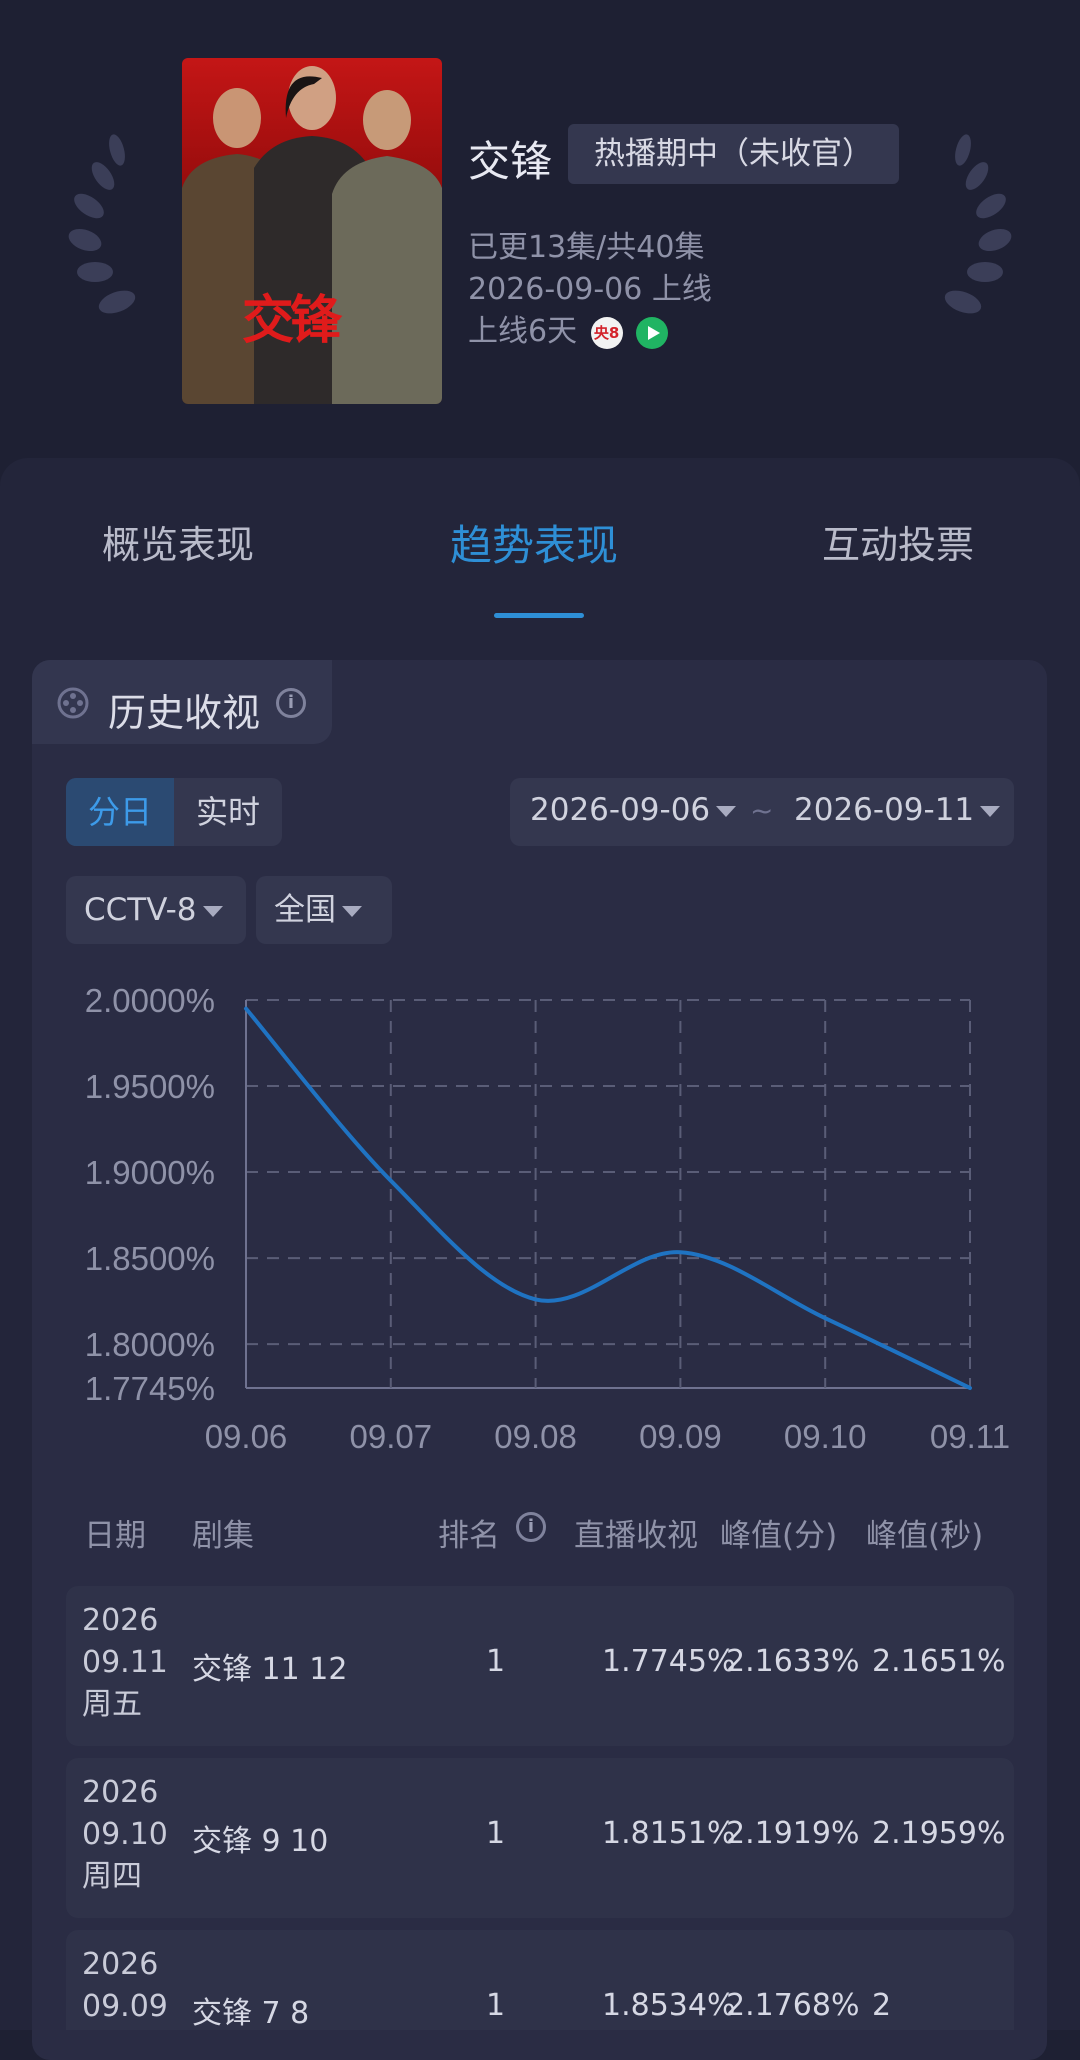 The height and width of the screenshot is (2060, 1080). What do you see at coordinates (115, 1536) in the screenshot?
I see `col-header-date: 日期` at bounding box center [115, 1536].